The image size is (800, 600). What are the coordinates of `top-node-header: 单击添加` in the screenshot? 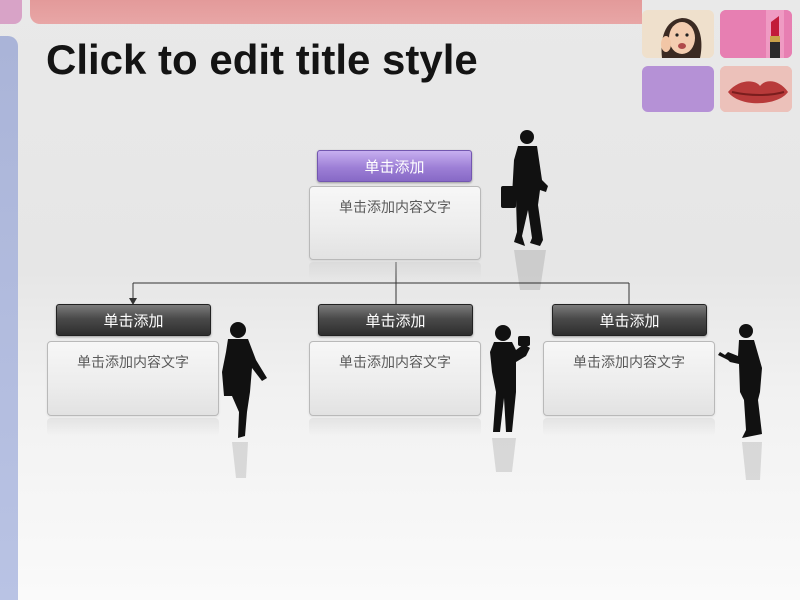 It's located at (394, 166).